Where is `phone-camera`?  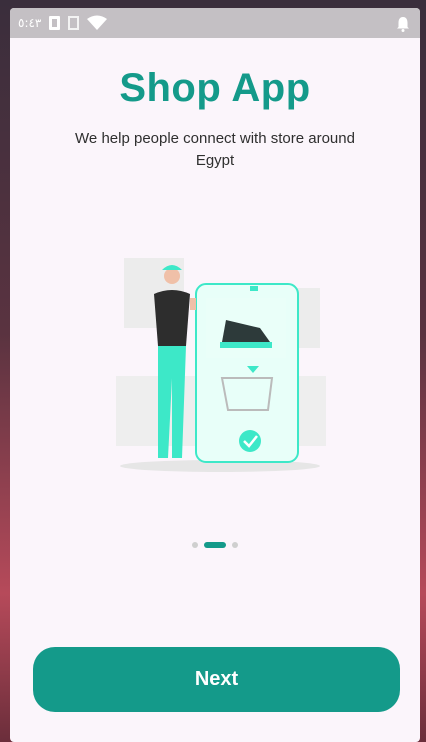
phone-camera is located at coordinates (254, 288).